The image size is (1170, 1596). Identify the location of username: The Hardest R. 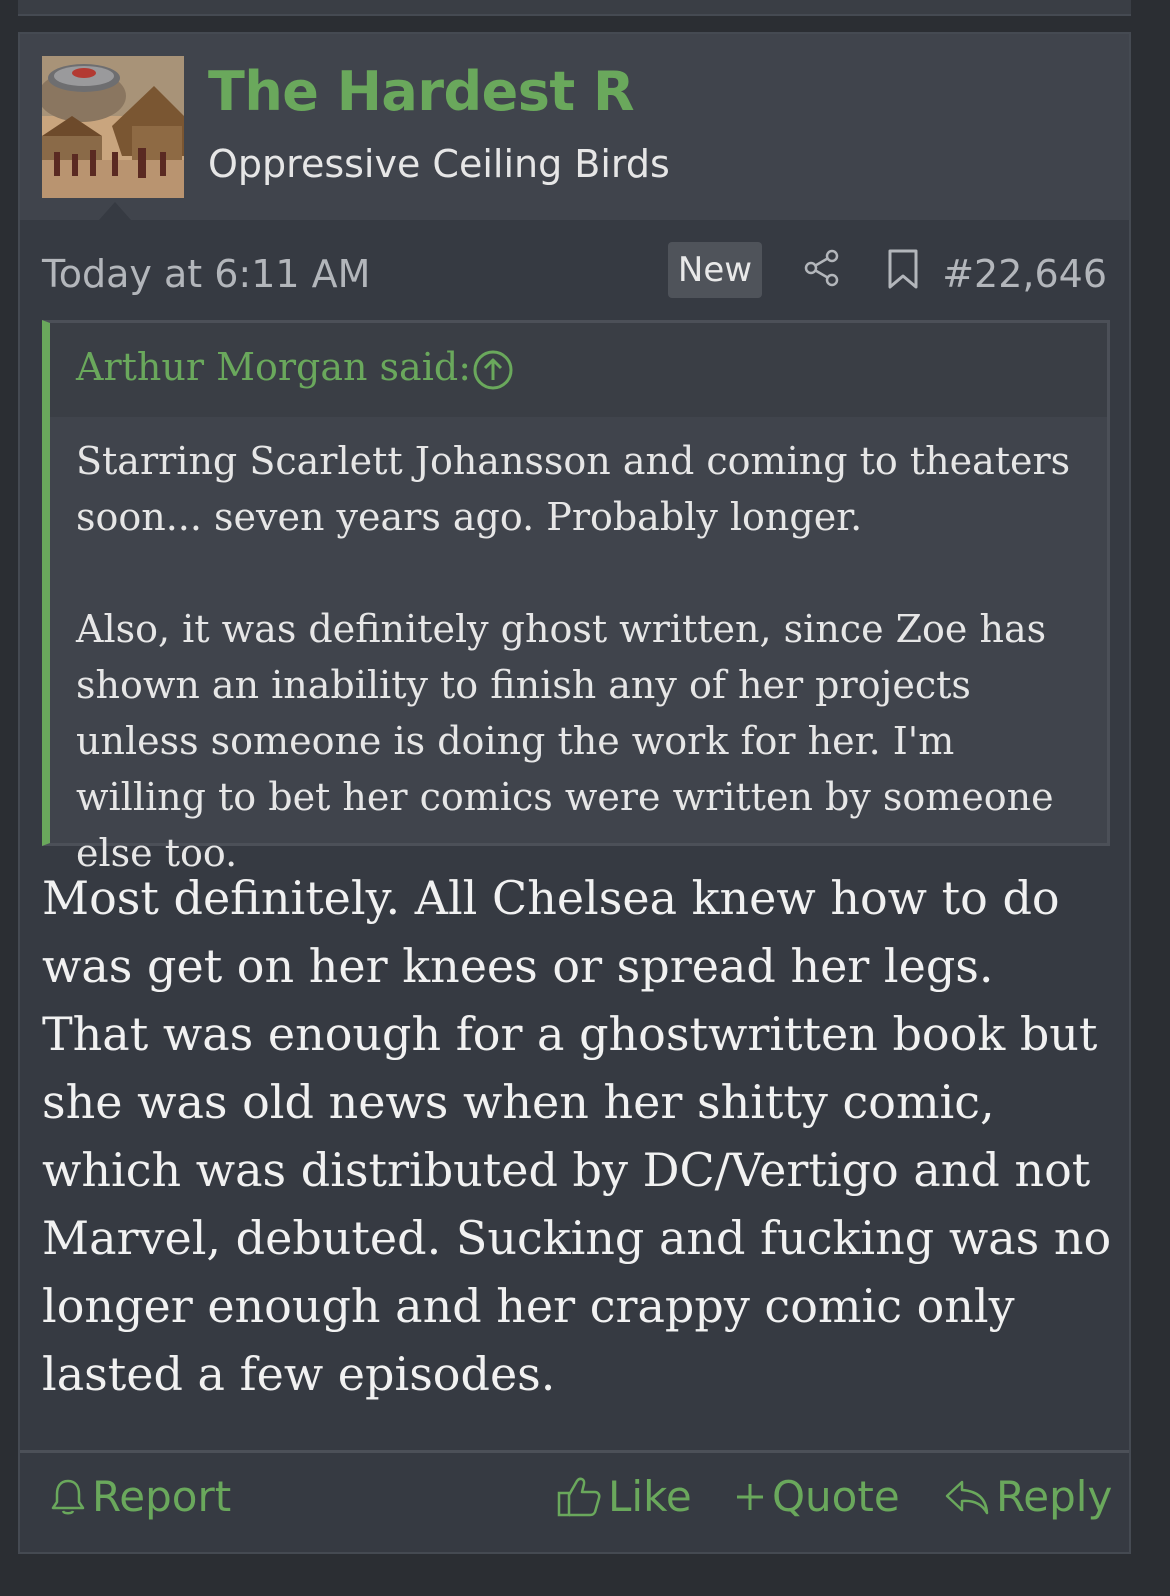
(421, 91).